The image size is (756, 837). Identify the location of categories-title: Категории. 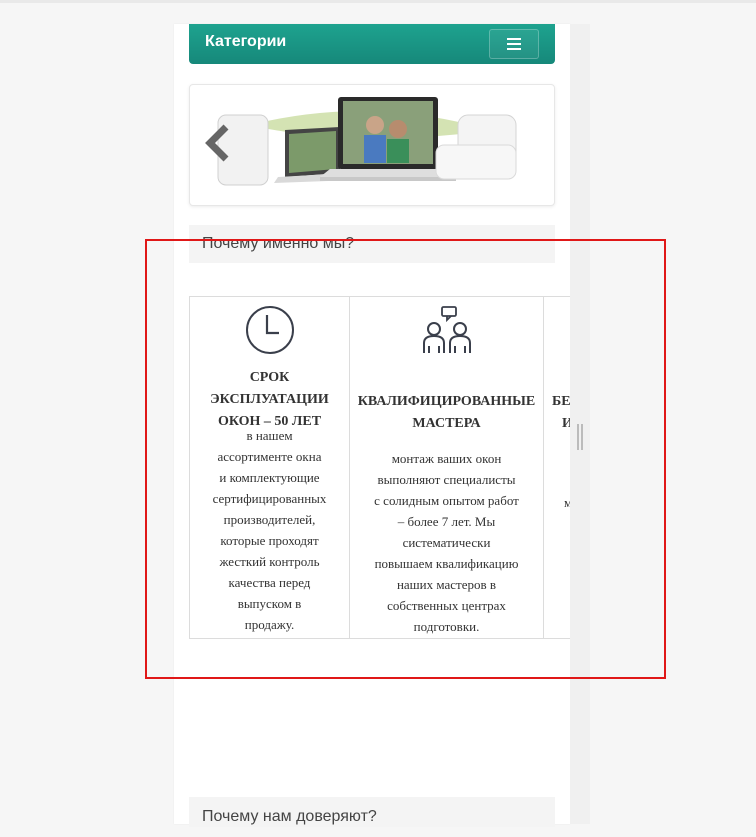
(246, 41).